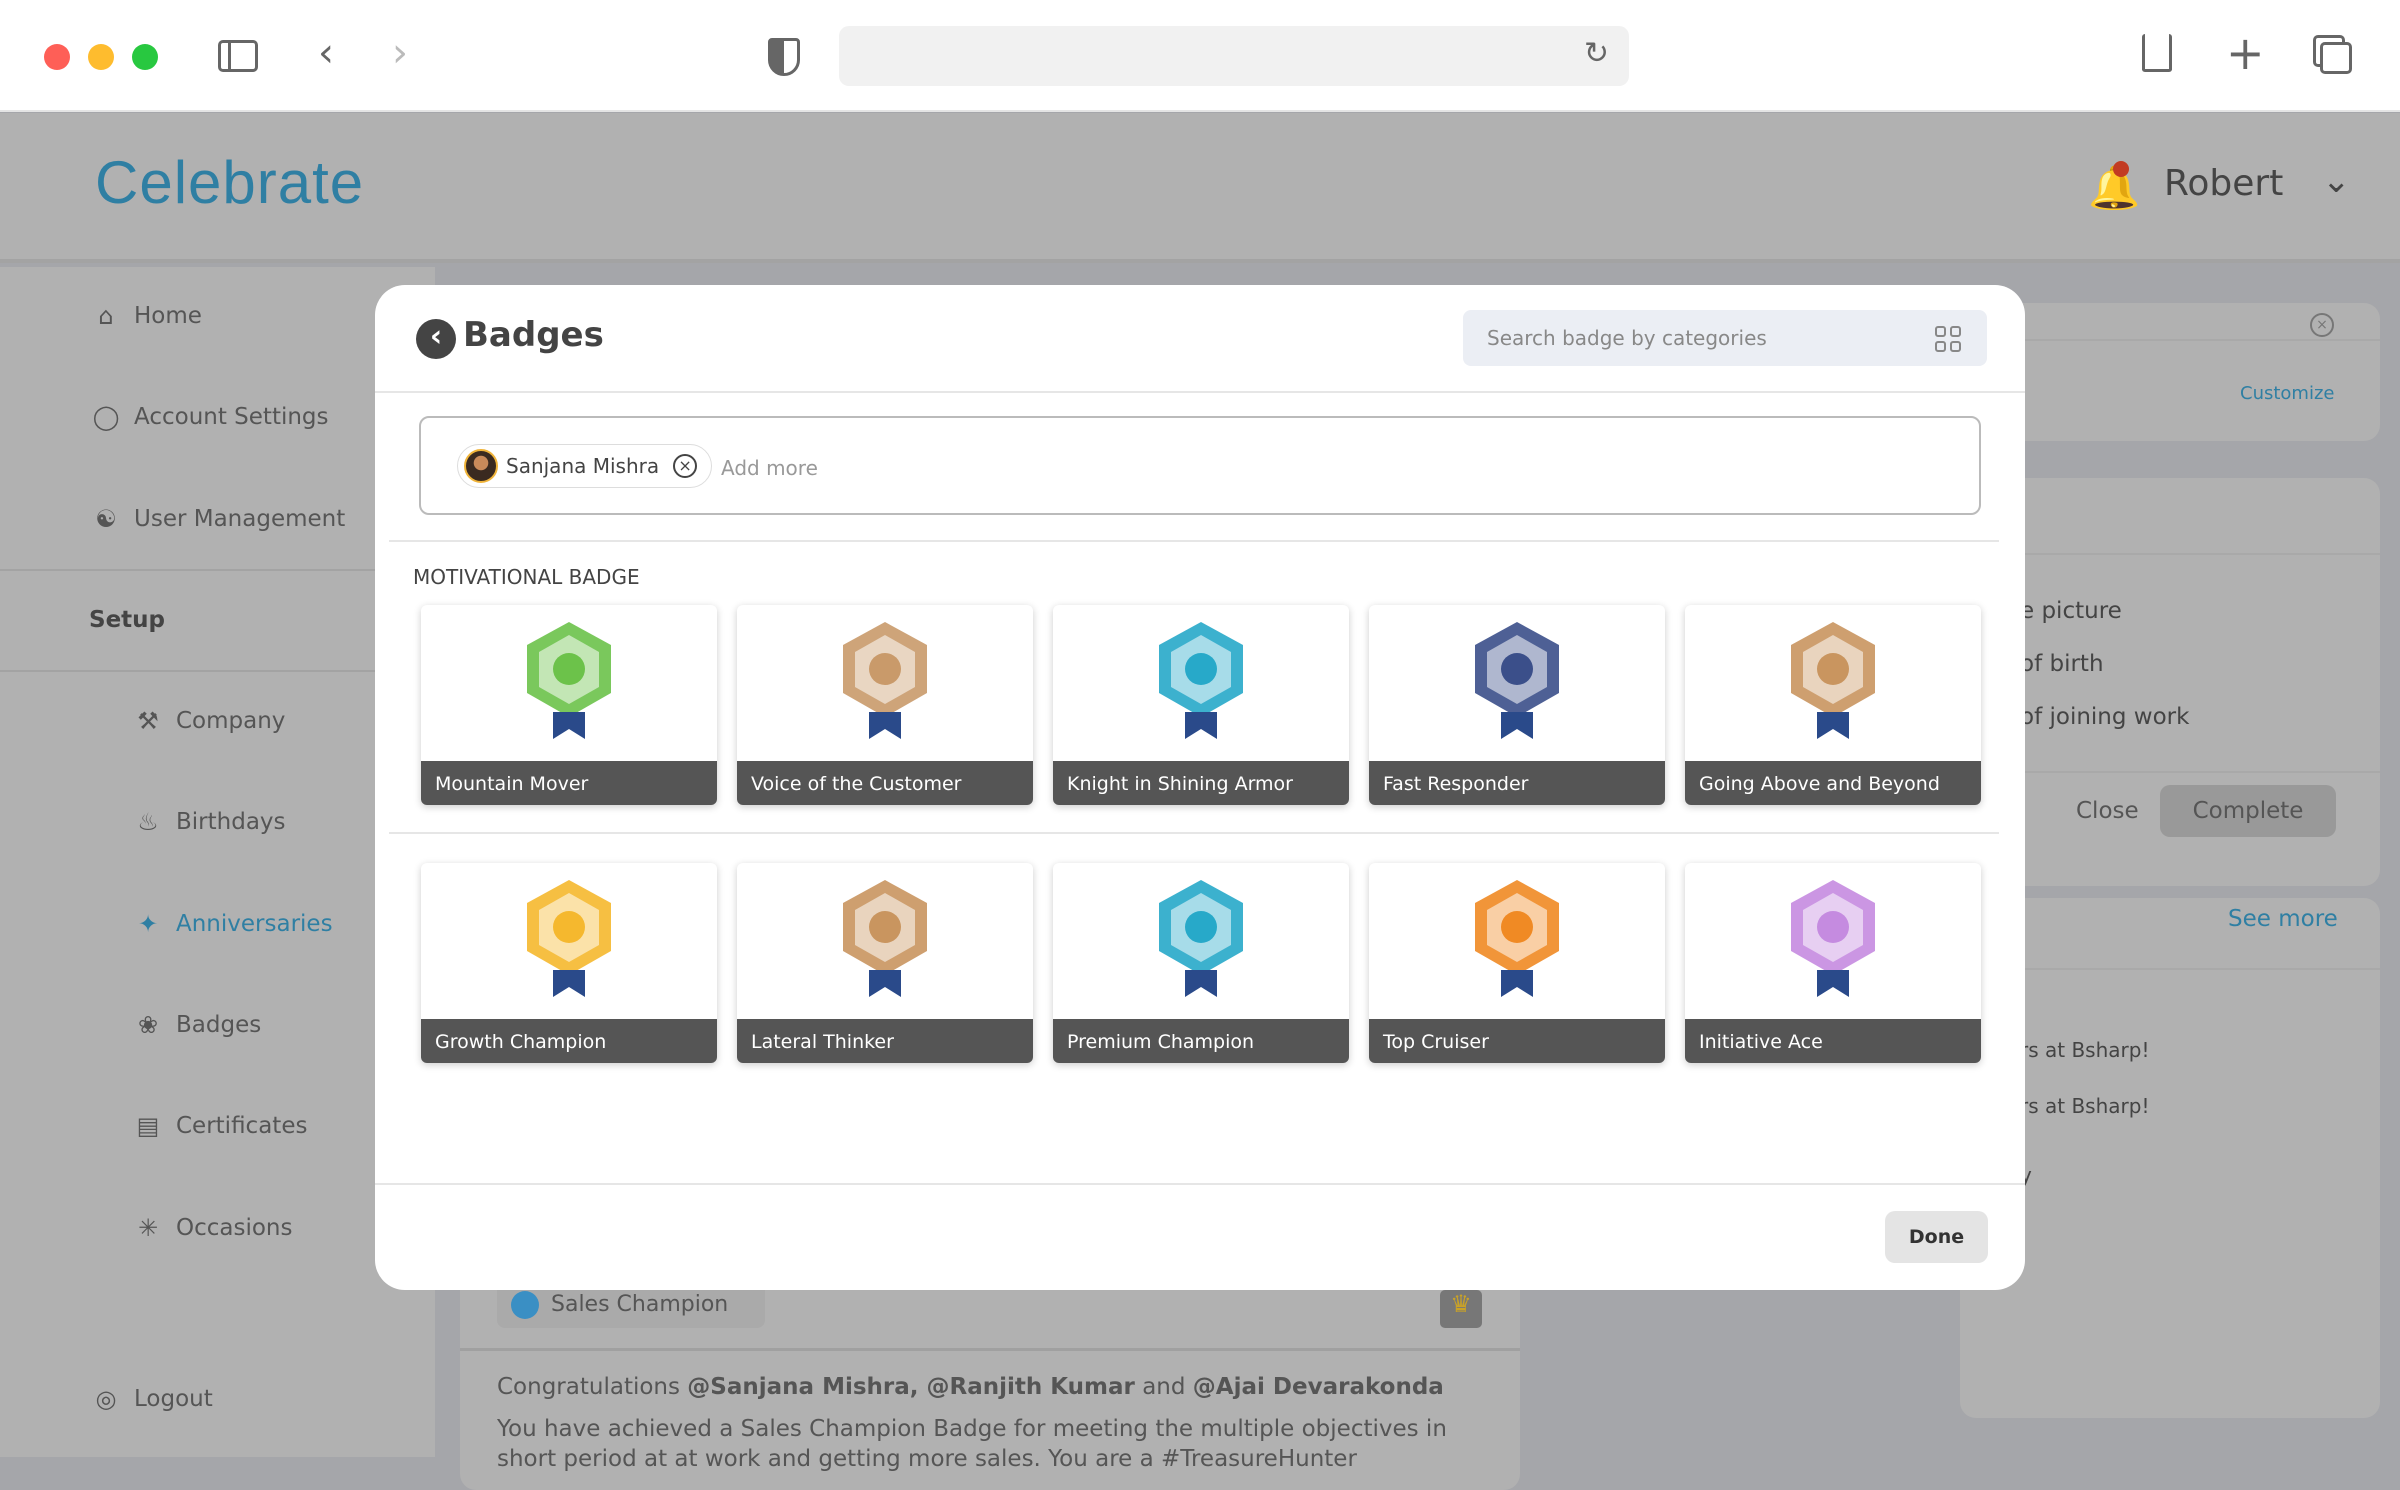 The width and height of the screenshot is (2400, 1490). Describe the element at coordinates (481, 466) in the screenshot. I see `avatar` at that location.